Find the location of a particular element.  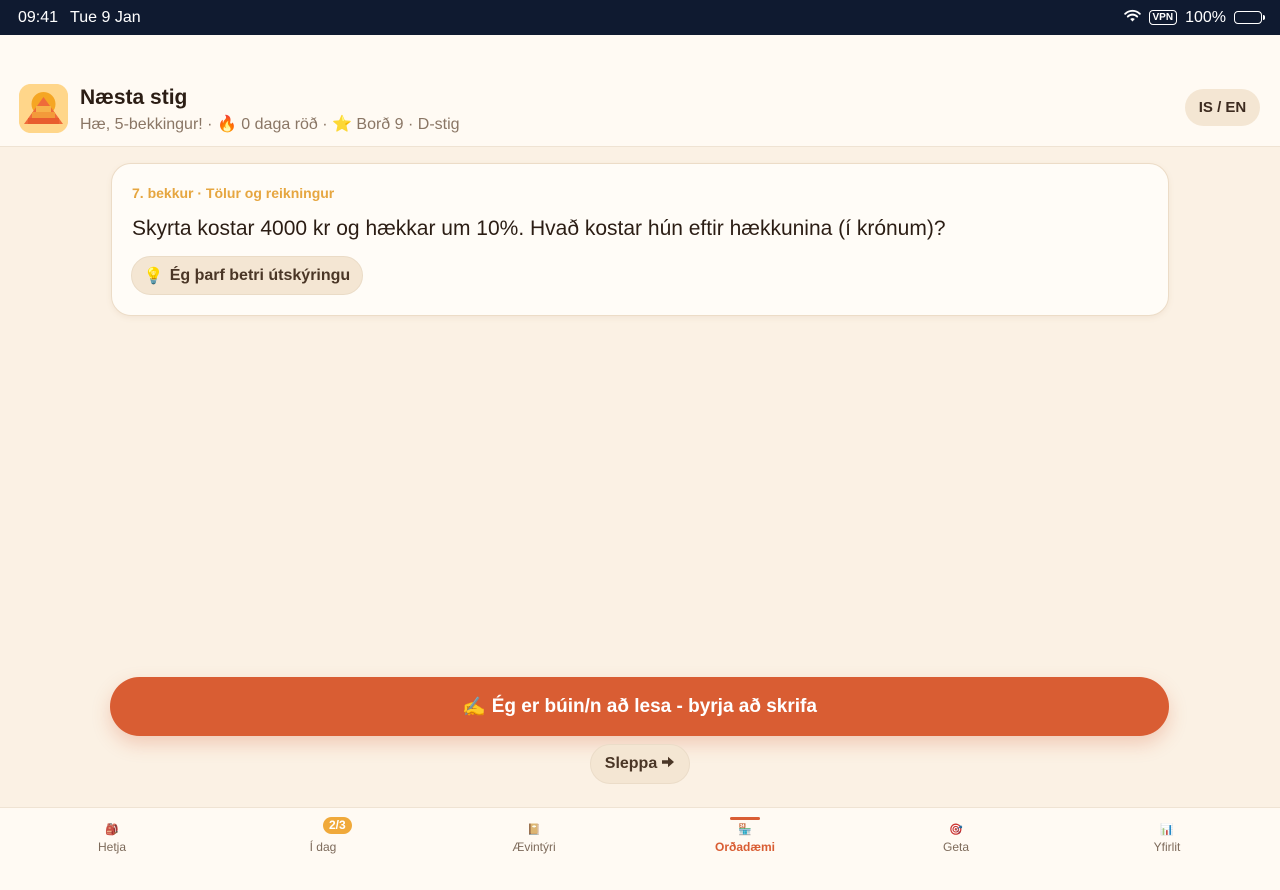

app-logo-icon is located at coordinates (43, 108).